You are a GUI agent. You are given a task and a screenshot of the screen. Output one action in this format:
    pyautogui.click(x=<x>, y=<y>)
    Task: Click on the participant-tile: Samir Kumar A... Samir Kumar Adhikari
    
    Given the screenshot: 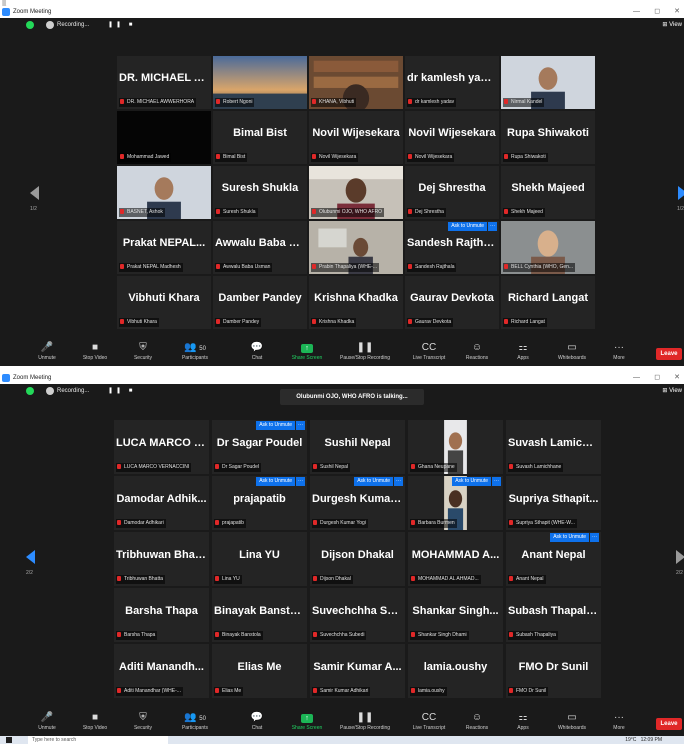 What is the action you would take?
    pyautogui.click(x=357, y=671)
    